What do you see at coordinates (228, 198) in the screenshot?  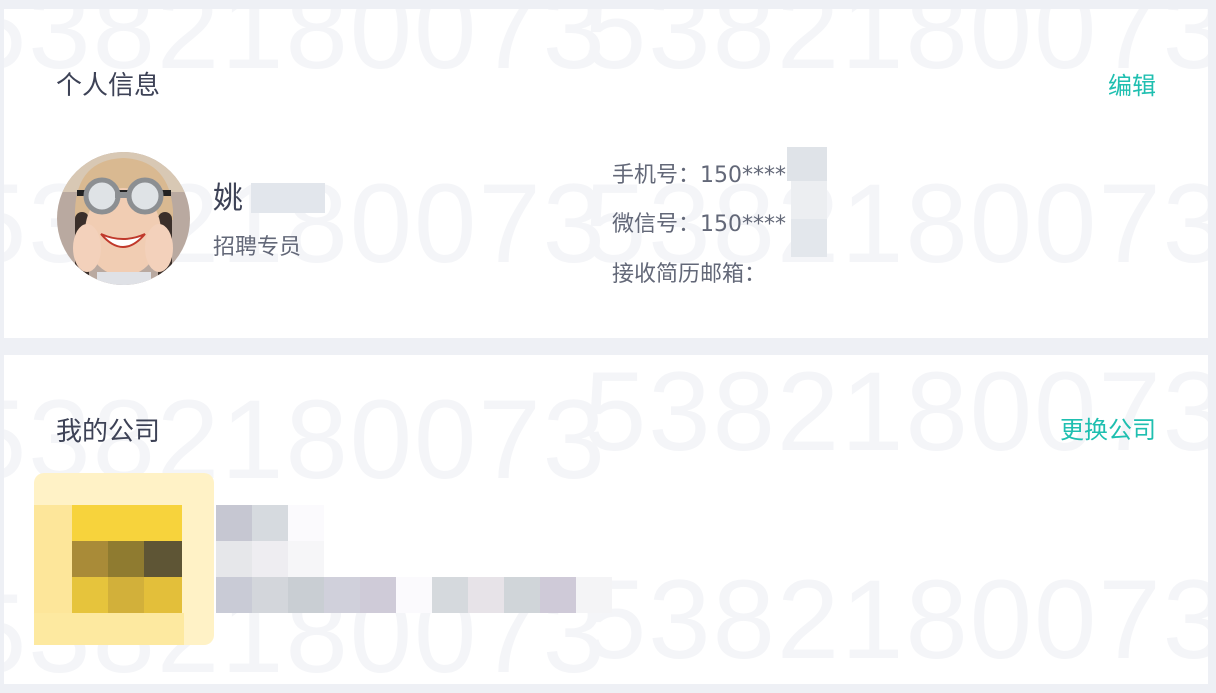 I see `user-name: 姚` at bounding box center [228, 198].